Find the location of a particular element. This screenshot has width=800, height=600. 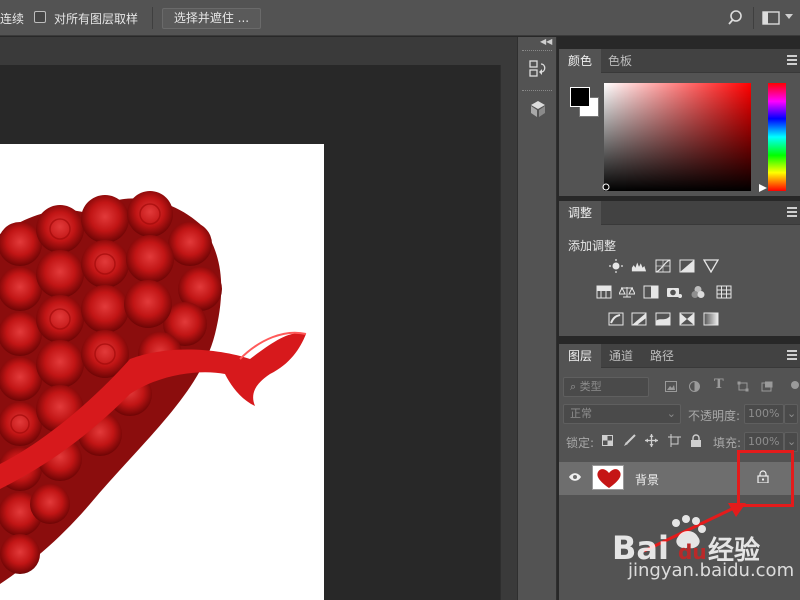

blend-mode-value: 正常 is located at coordinates (581, 413).